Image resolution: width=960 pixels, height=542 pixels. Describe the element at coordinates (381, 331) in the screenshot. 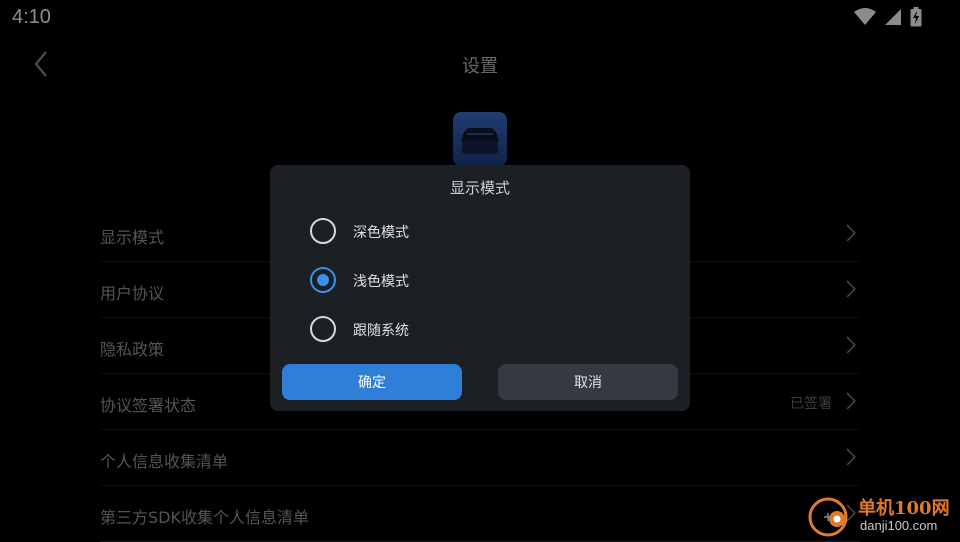

I see `option-label: 跟随系统` at that location.